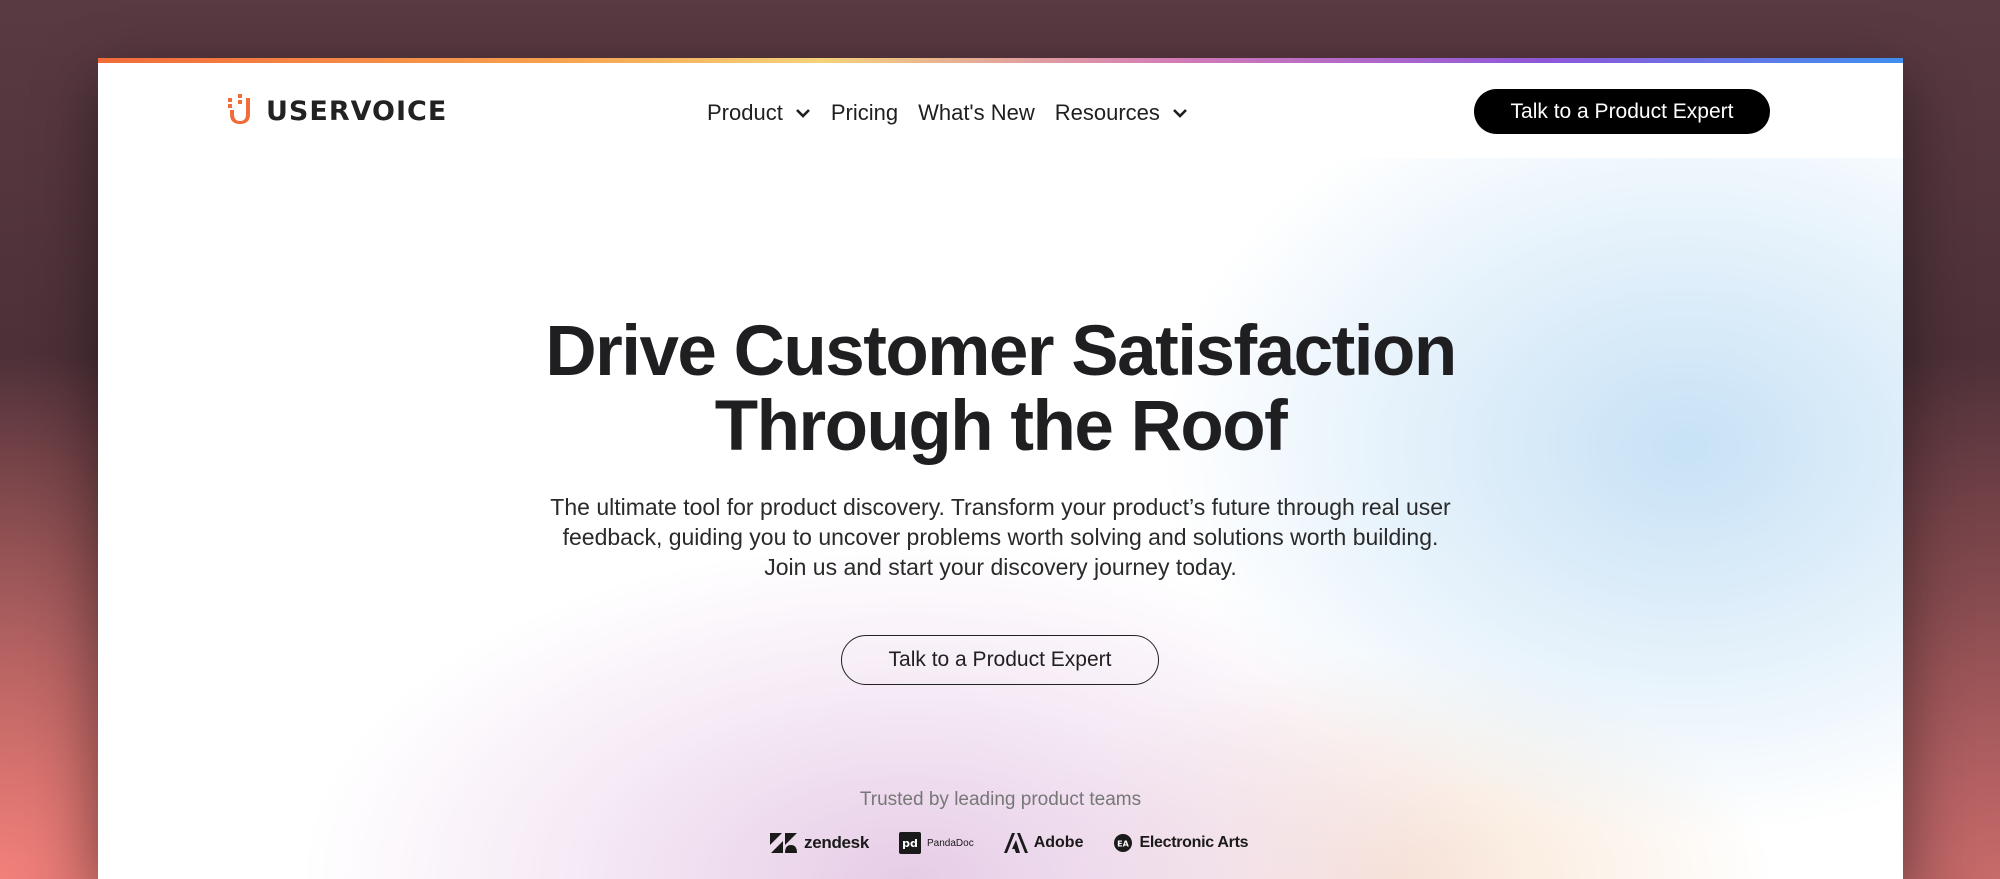  Describe the element at coordinates (1001, 426) in the screenshot. I see `headline-line-2: Through the Roof` at that location.